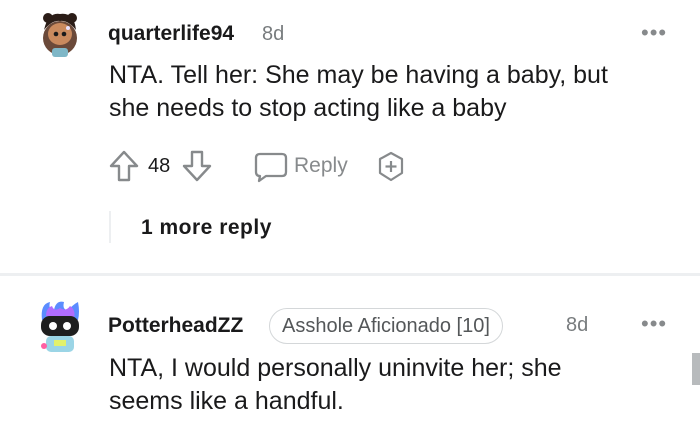  I want to click on comment-body-line-2: she needs to stop acting like a baby, so click(308, 108).